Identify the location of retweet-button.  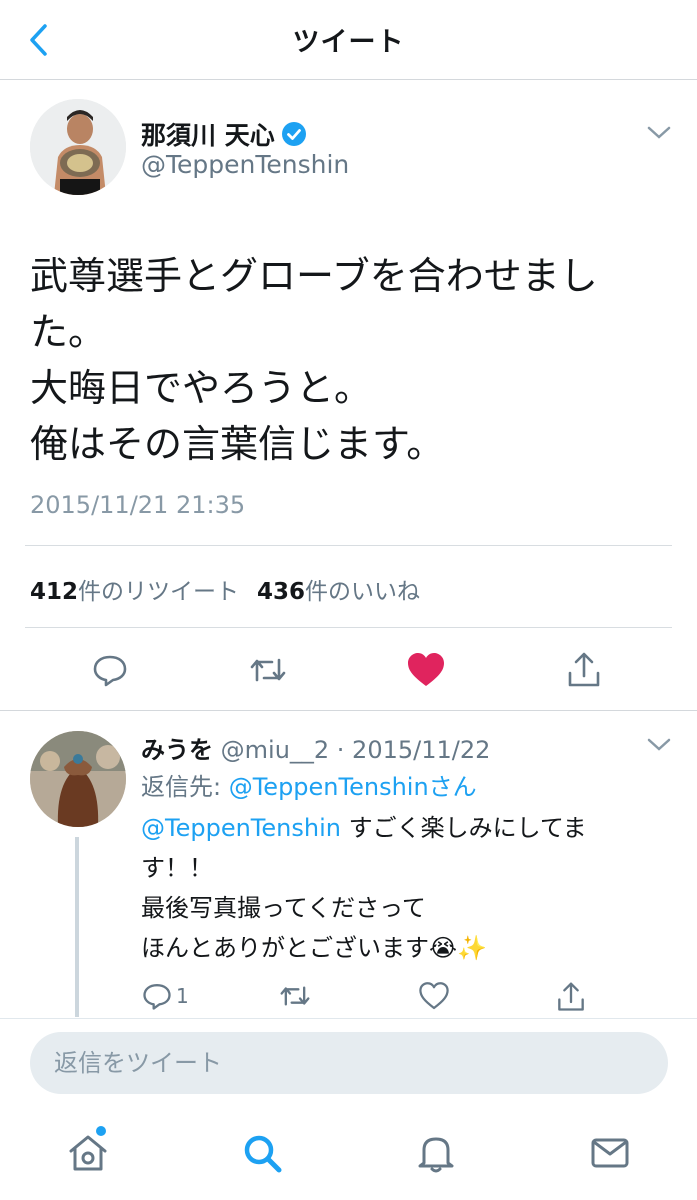
(268, 670).